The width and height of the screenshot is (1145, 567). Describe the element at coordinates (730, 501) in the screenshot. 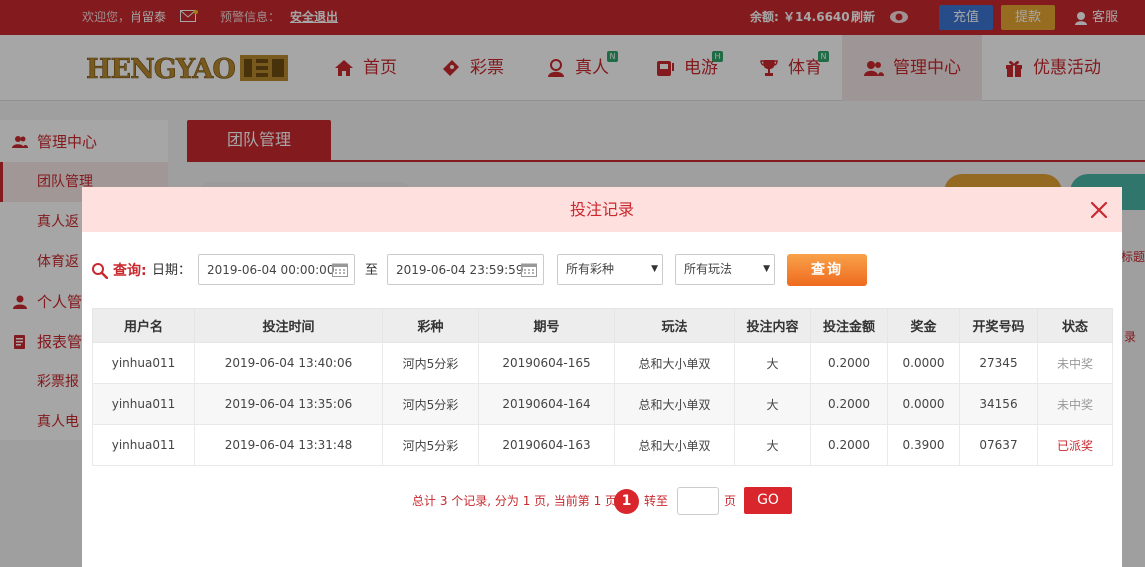

I see `page-label: 页` at that location.